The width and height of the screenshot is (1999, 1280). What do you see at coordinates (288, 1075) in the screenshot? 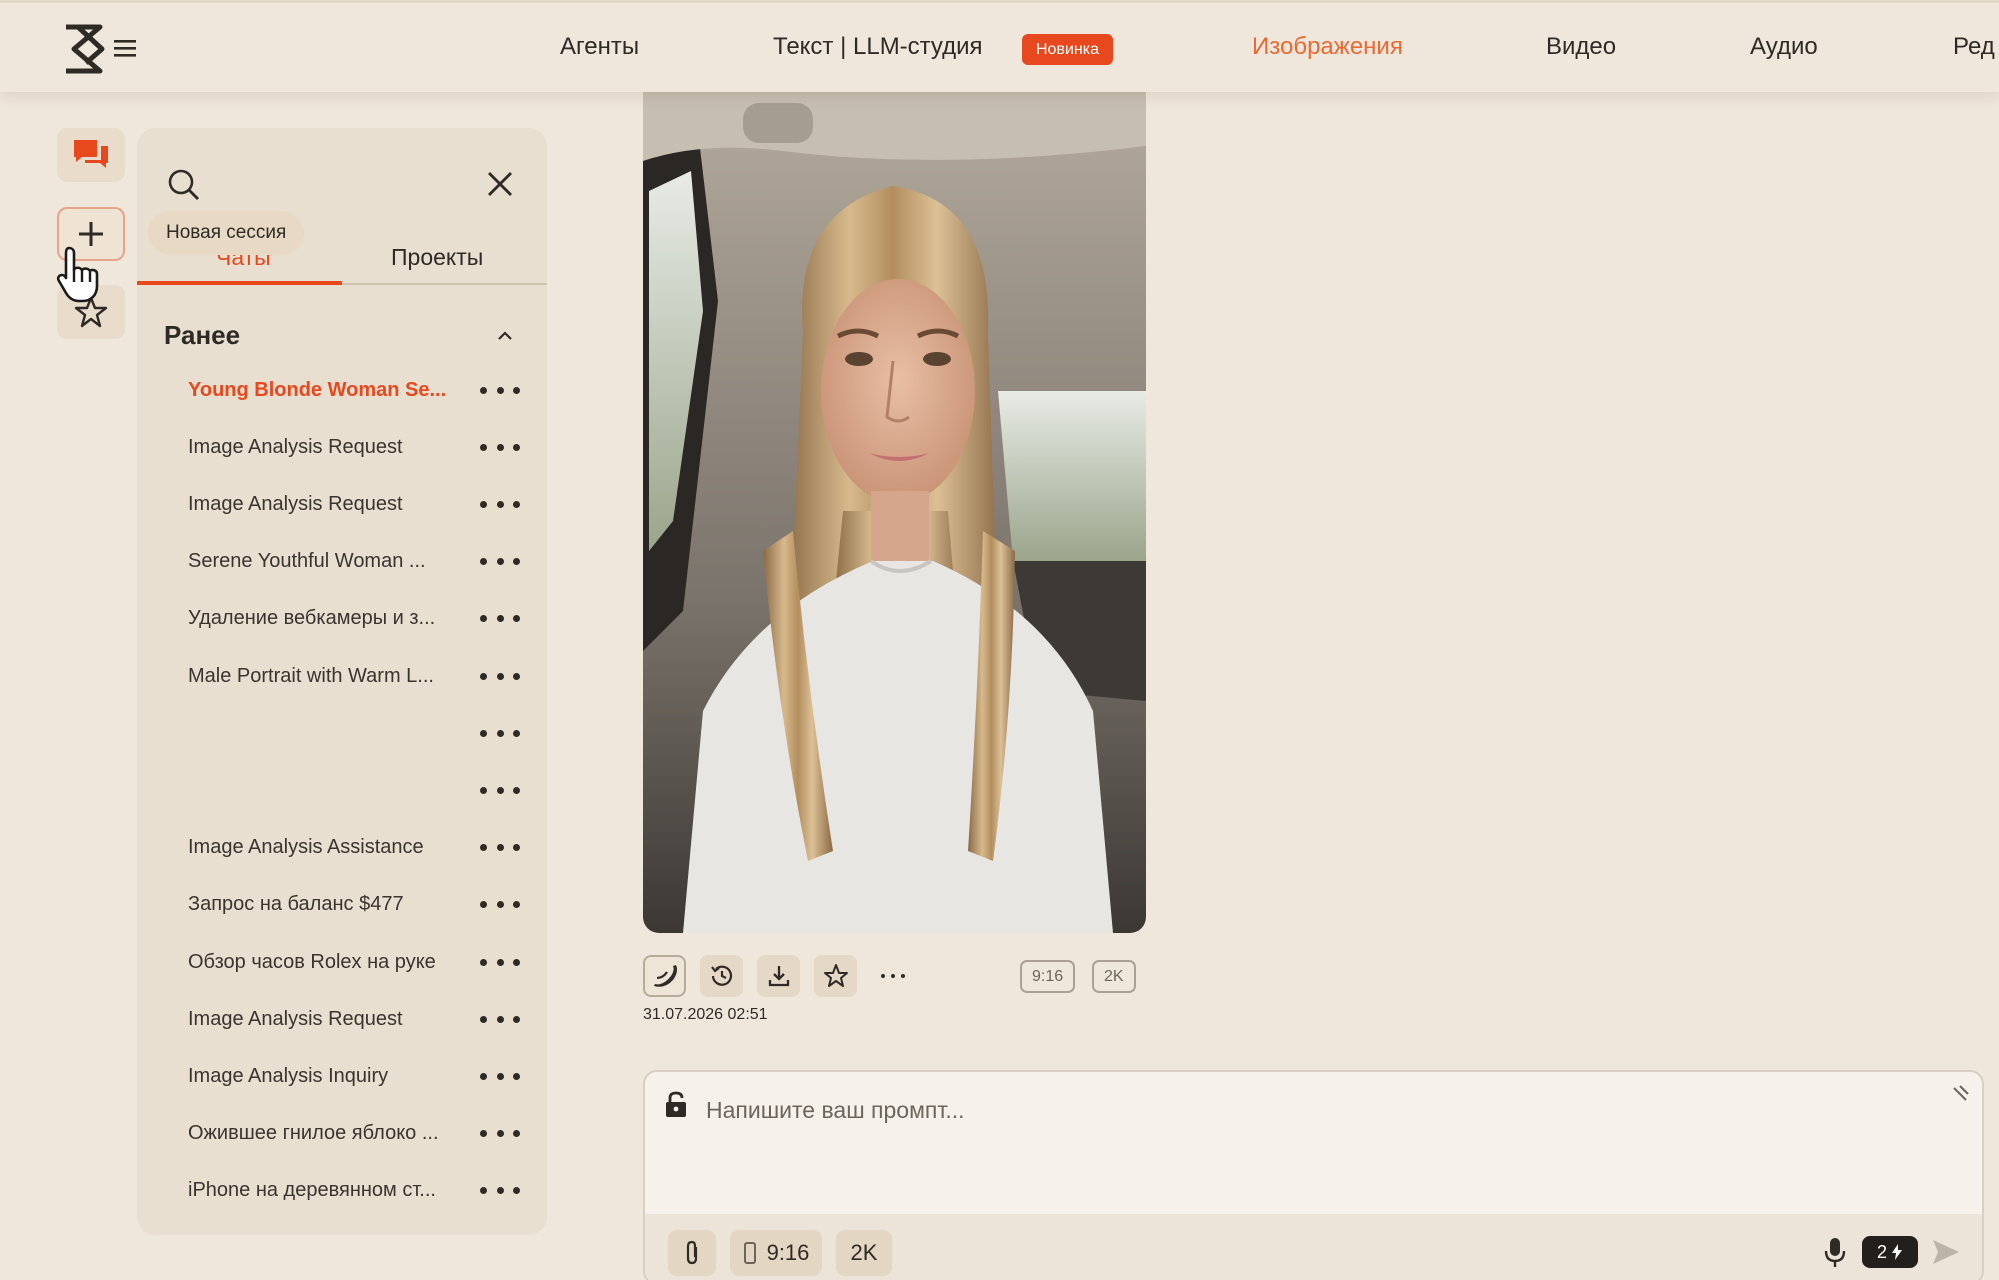
I see `chat-title: Image Analysis Inquiry` at bounding box center [288, 1075].